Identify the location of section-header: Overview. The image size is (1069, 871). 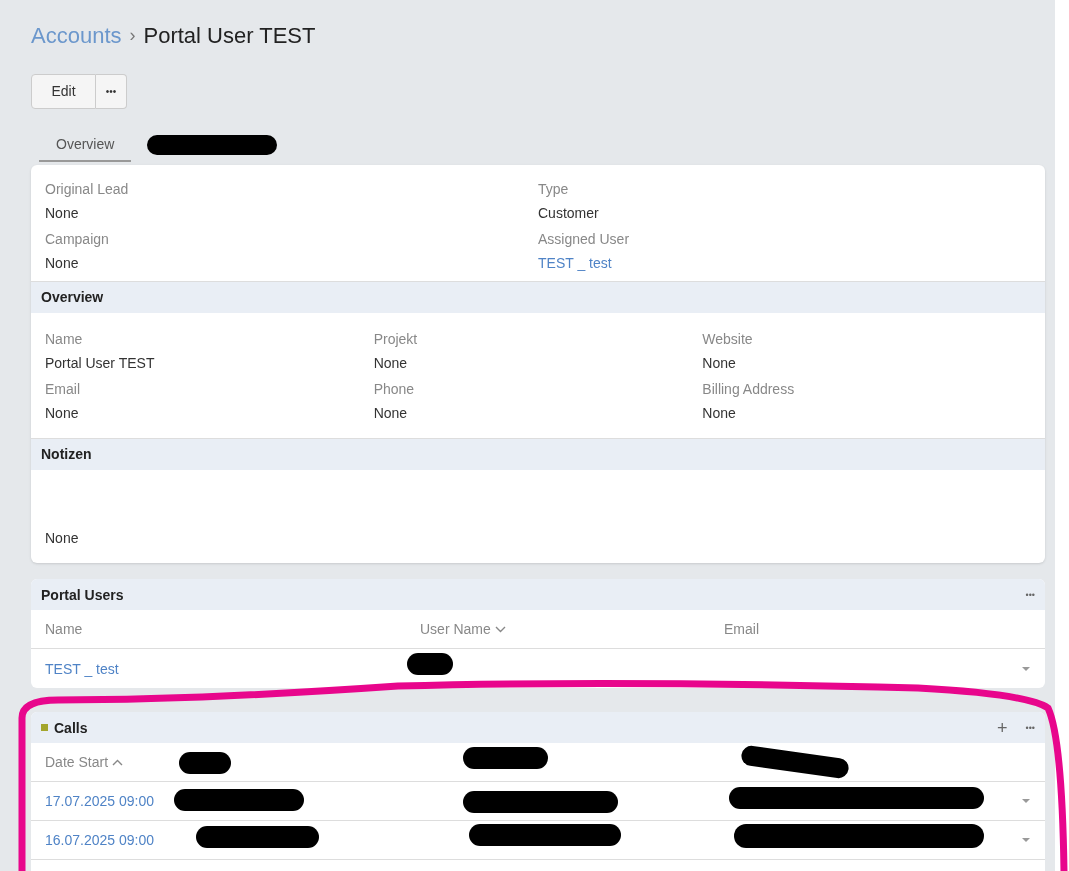
(538, 297).